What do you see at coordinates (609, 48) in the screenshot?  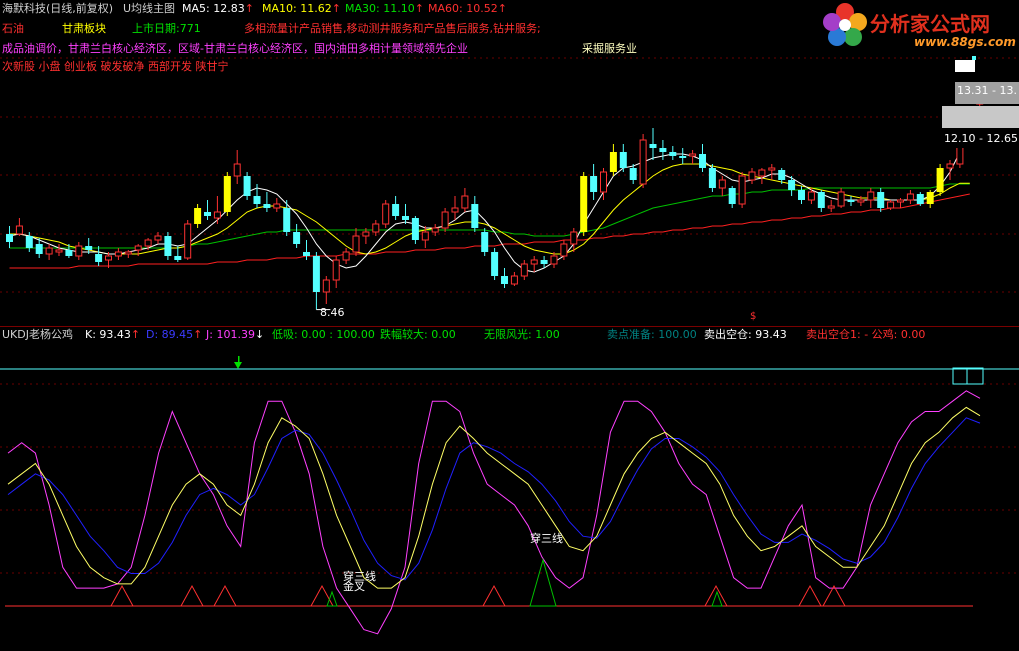 I see `sector-text: 采掘服务业` at bounding box center [609, 48].